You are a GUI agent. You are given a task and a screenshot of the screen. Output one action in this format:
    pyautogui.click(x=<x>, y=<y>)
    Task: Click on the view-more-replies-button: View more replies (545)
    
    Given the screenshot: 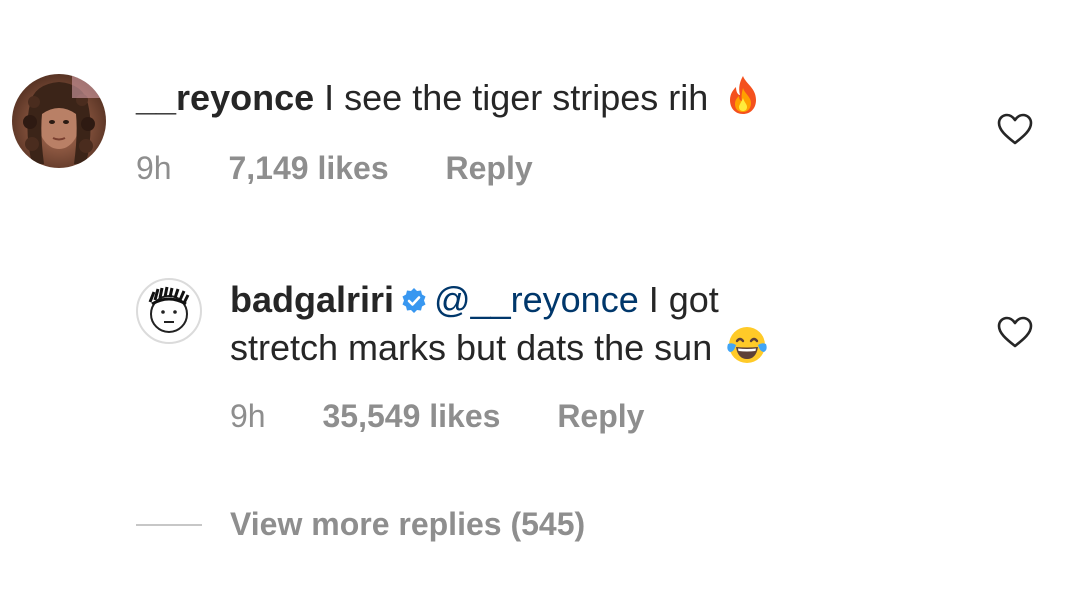 What is the action you would take?
    pyautogui.click(x=407, y=524)
    